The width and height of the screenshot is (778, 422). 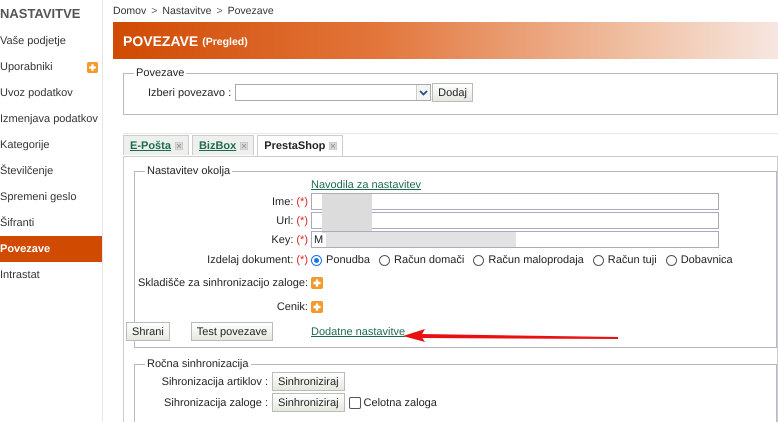 I want to click on text-field: M, so click(x=515, y=239).